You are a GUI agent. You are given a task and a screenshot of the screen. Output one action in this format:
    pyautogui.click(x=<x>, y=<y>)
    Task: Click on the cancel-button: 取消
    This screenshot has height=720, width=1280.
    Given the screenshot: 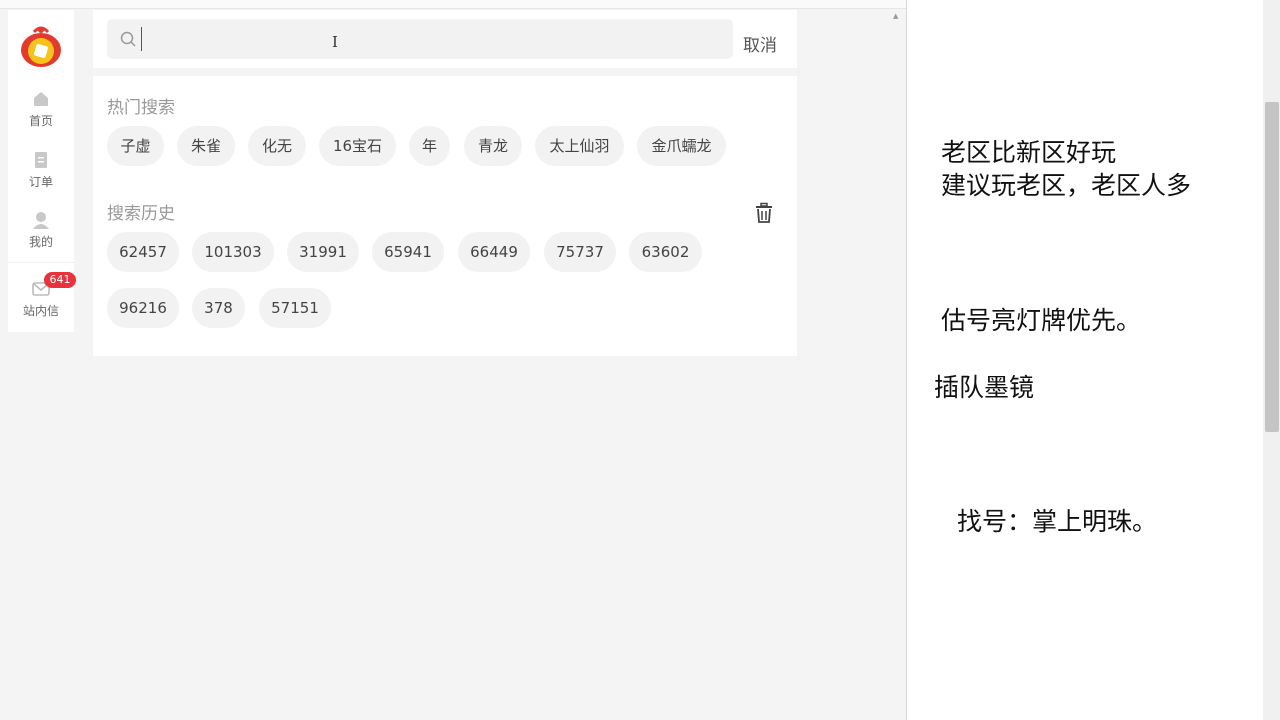 What is the action you would take?
    pyautogui.click(x=760, y=43)
    